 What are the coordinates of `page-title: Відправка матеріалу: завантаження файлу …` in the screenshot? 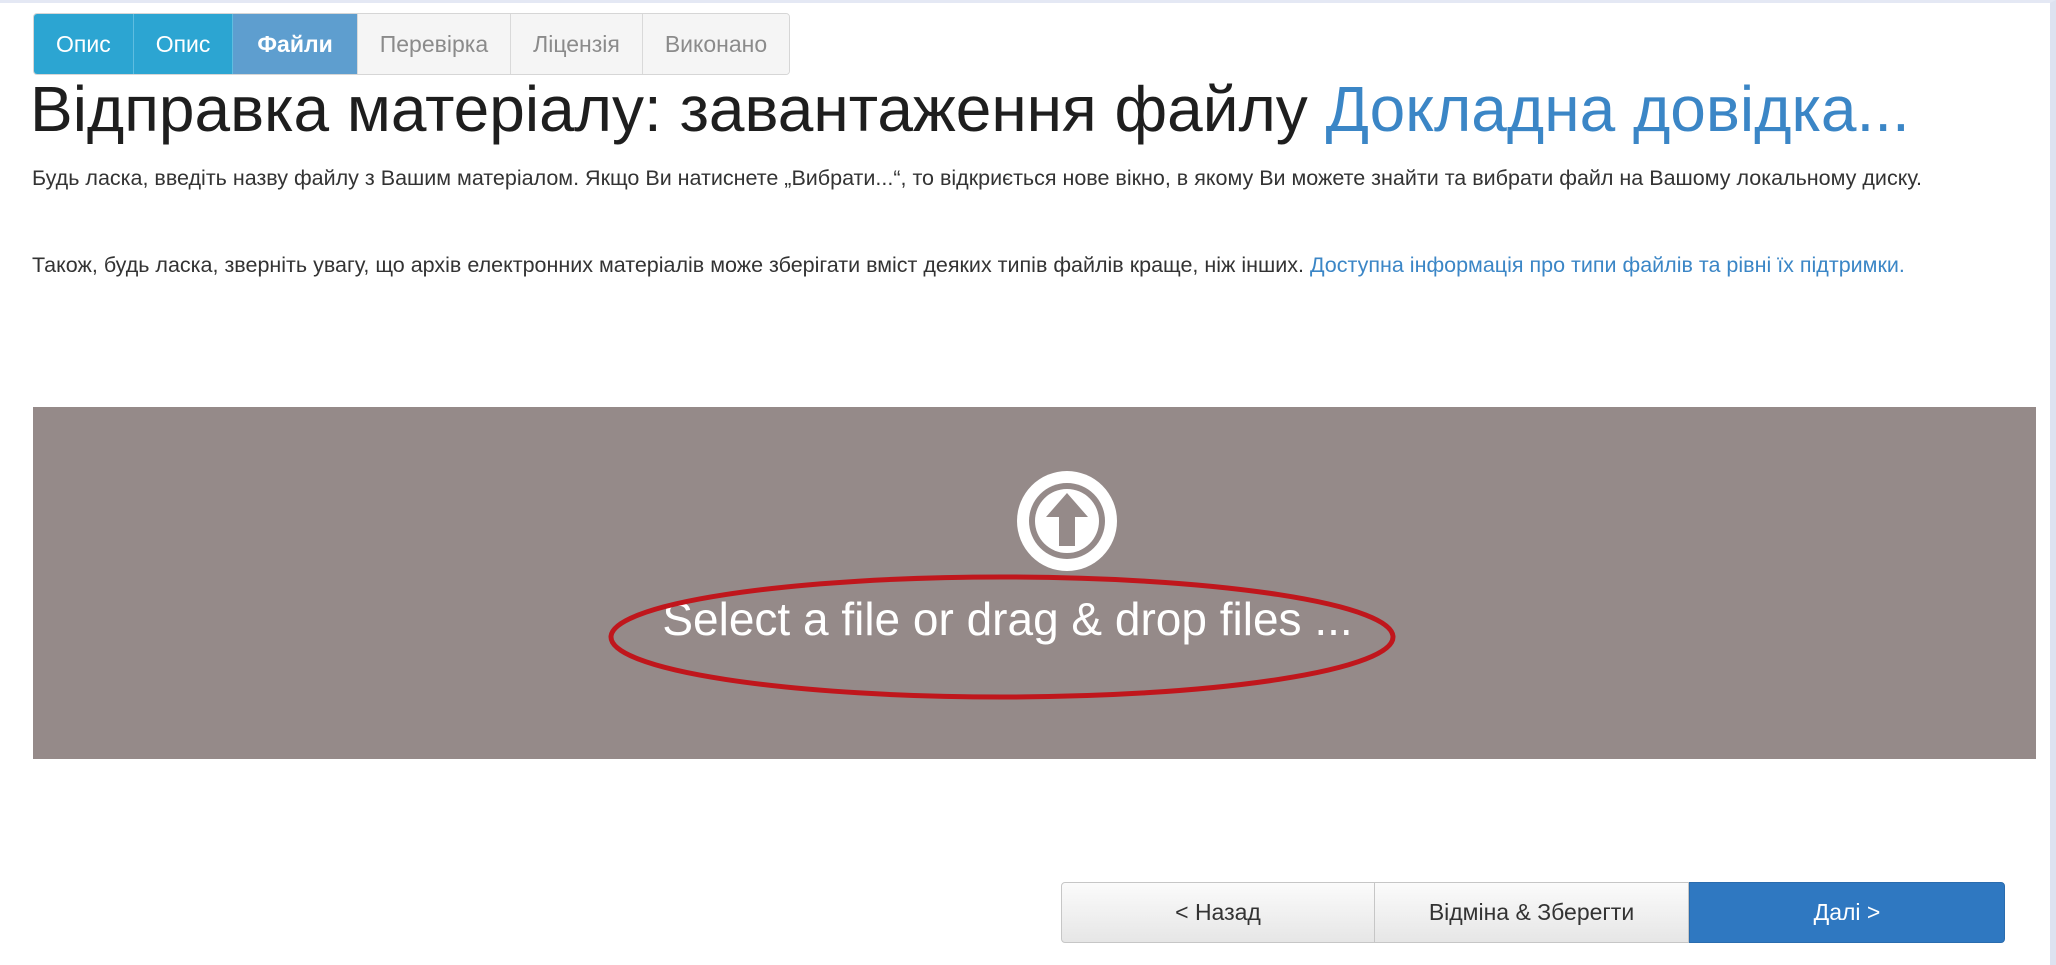 It's located at (970, 109).